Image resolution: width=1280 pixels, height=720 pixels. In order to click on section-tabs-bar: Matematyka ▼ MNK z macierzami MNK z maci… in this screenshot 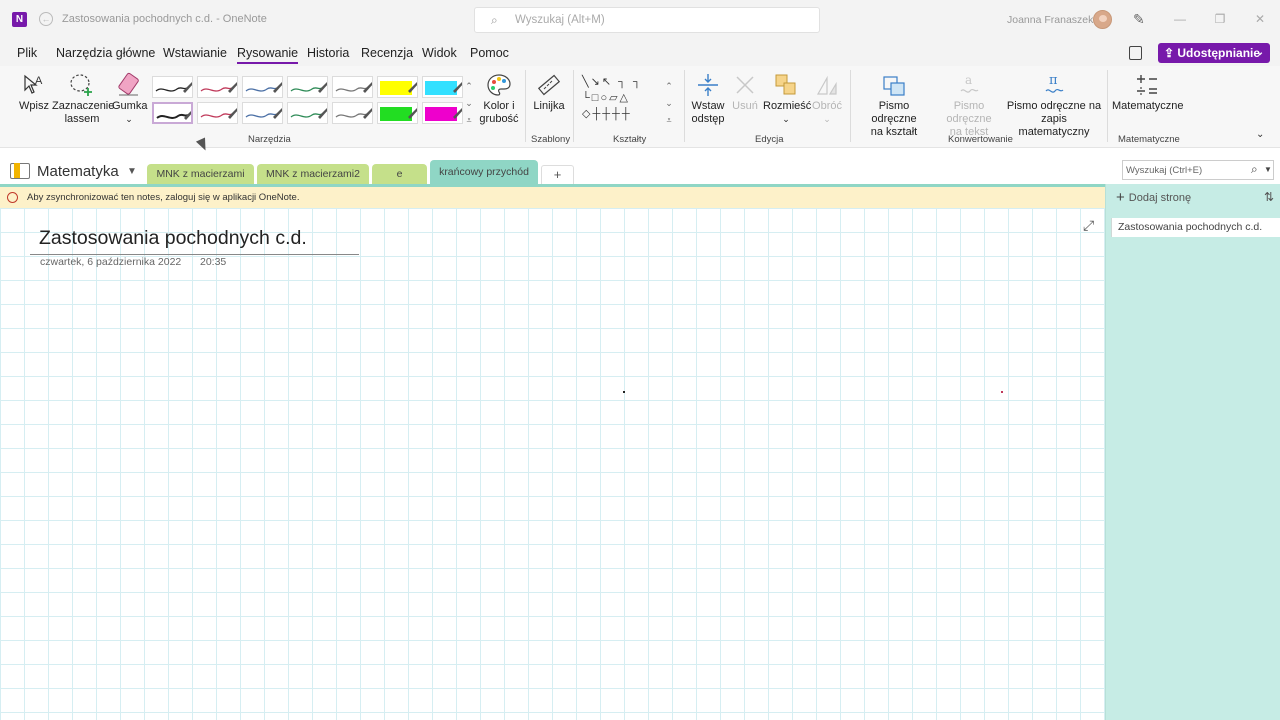, I will do `click(640, 171)`.